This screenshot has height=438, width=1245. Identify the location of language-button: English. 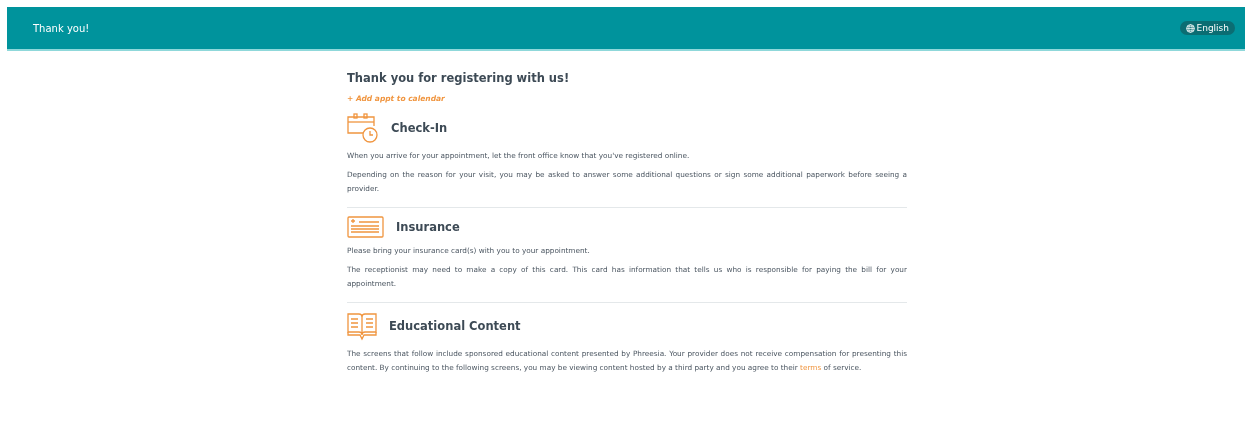
(1207, 28).